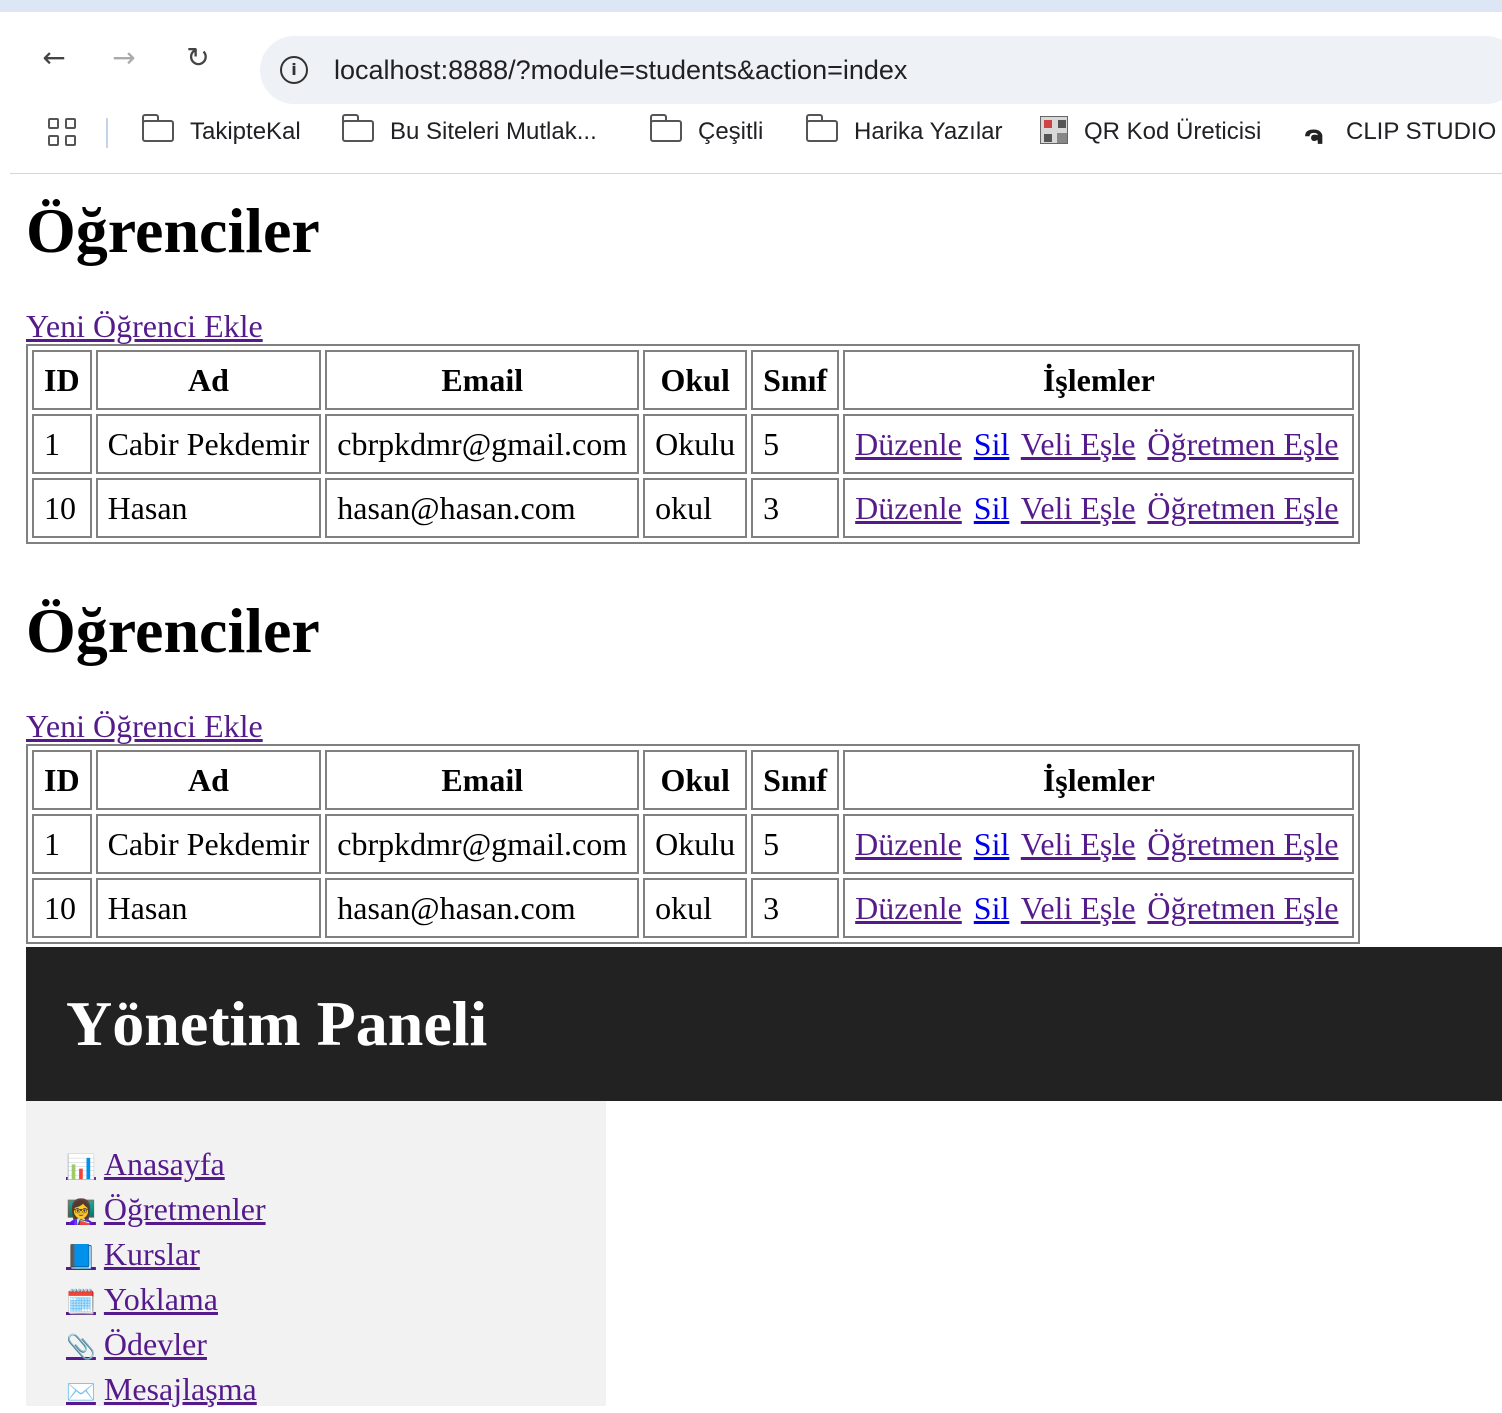 The width and height of the screenshot is (1502, 1413). What do you see at coordinates (81, 1392) in the screenshot?
I see `envelope-icon: ✉️` at bounding box center [81, 1392].